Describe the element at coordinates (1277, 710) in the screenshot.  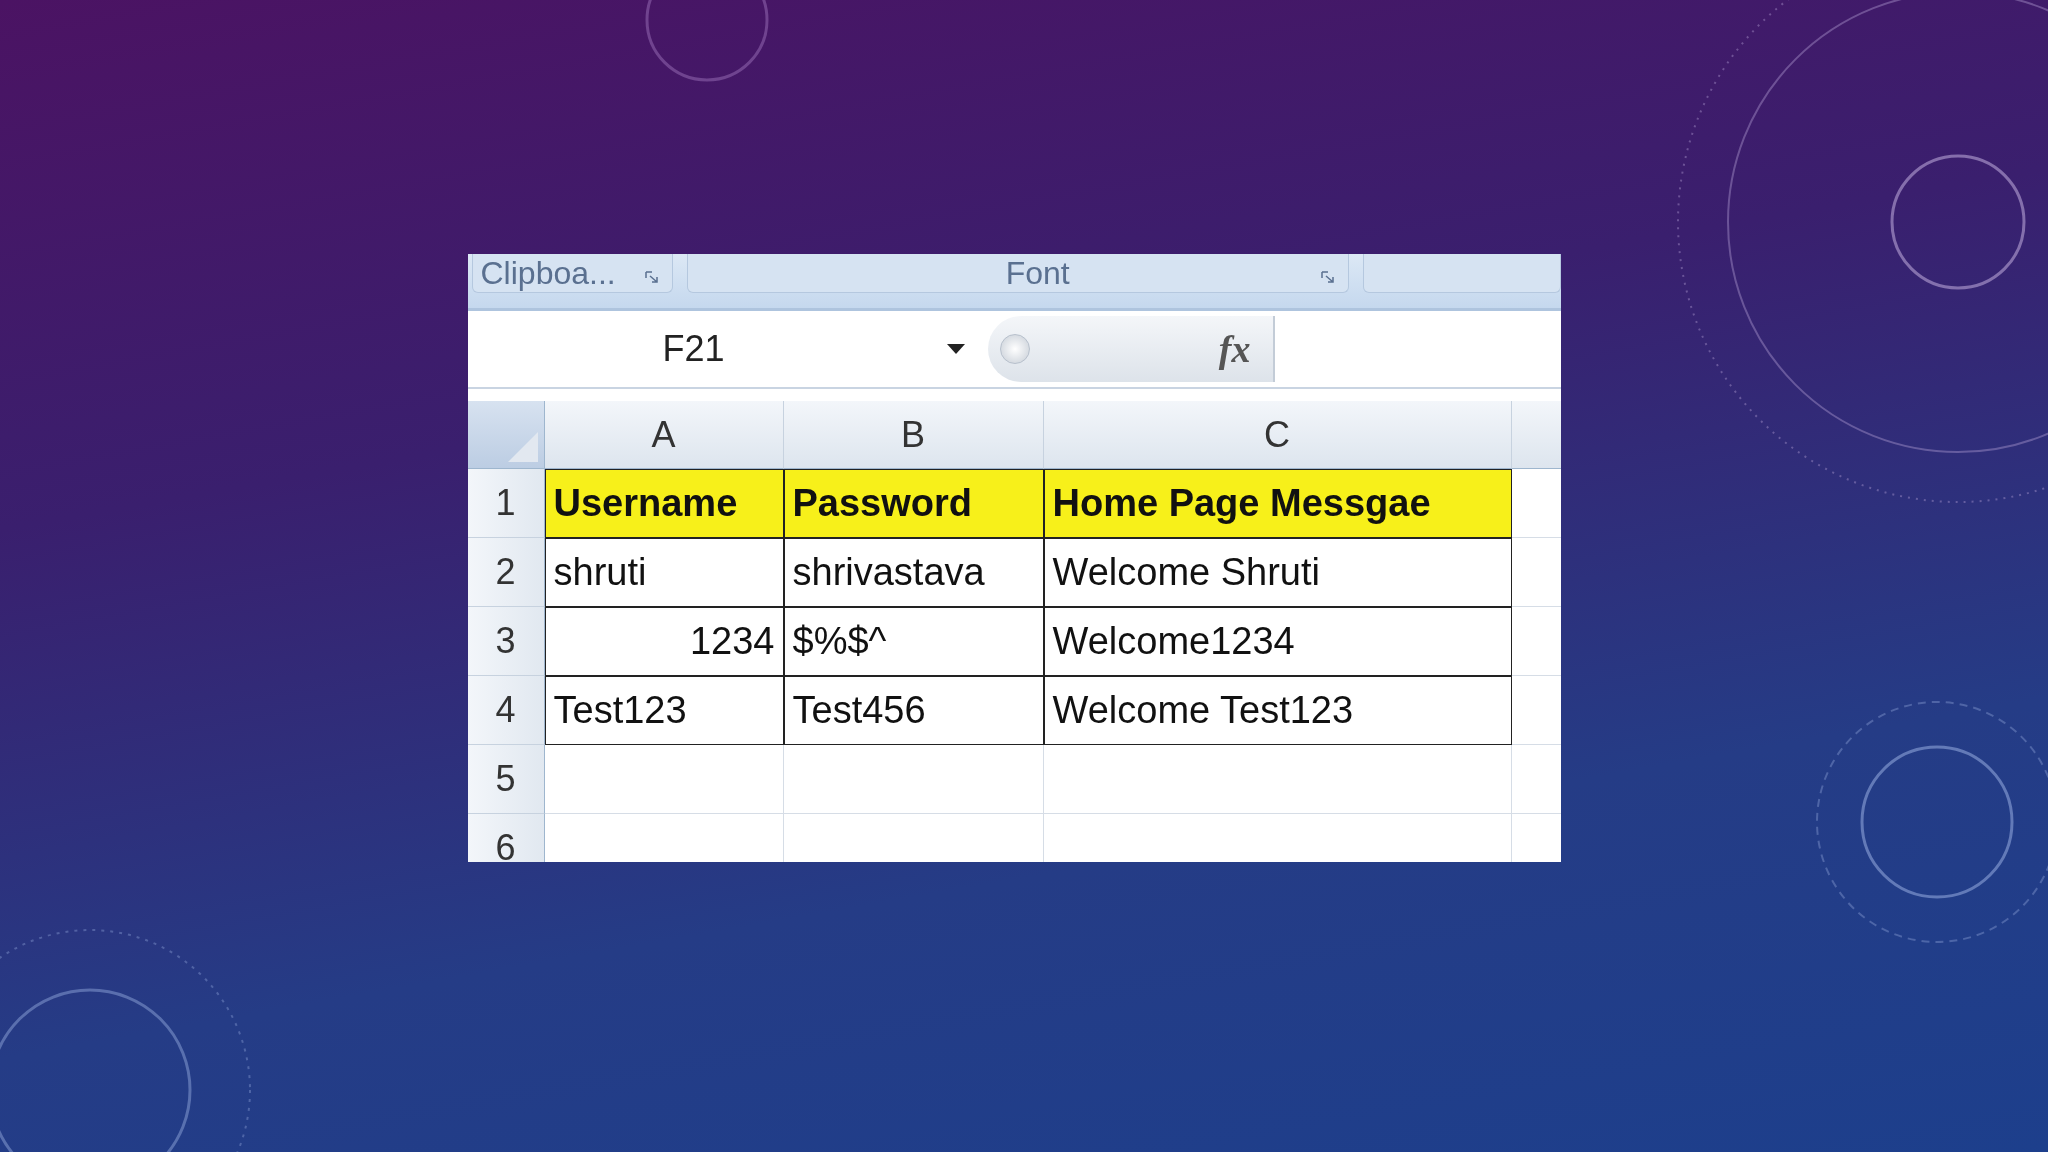
I see `table-cell: Welcome Test123` at that location.